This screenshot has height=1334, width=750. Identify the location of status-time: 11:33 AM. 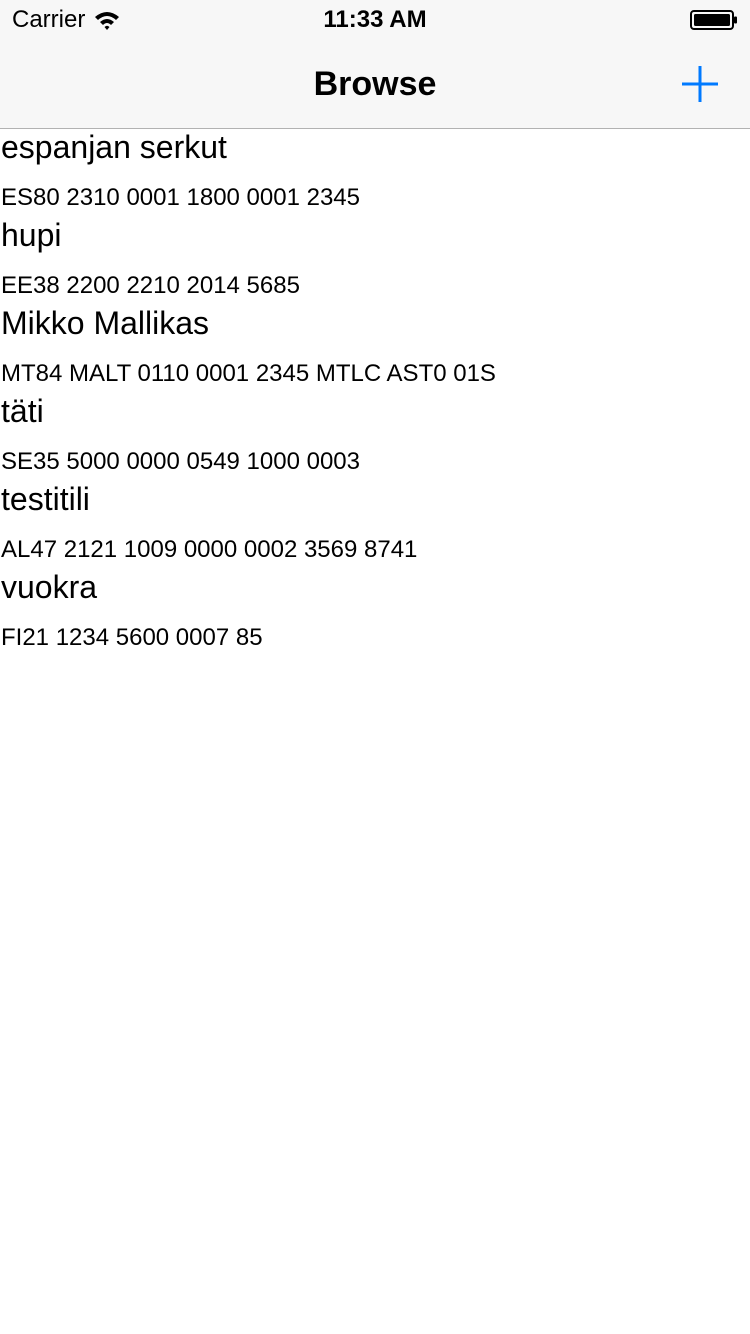
(375, 19).